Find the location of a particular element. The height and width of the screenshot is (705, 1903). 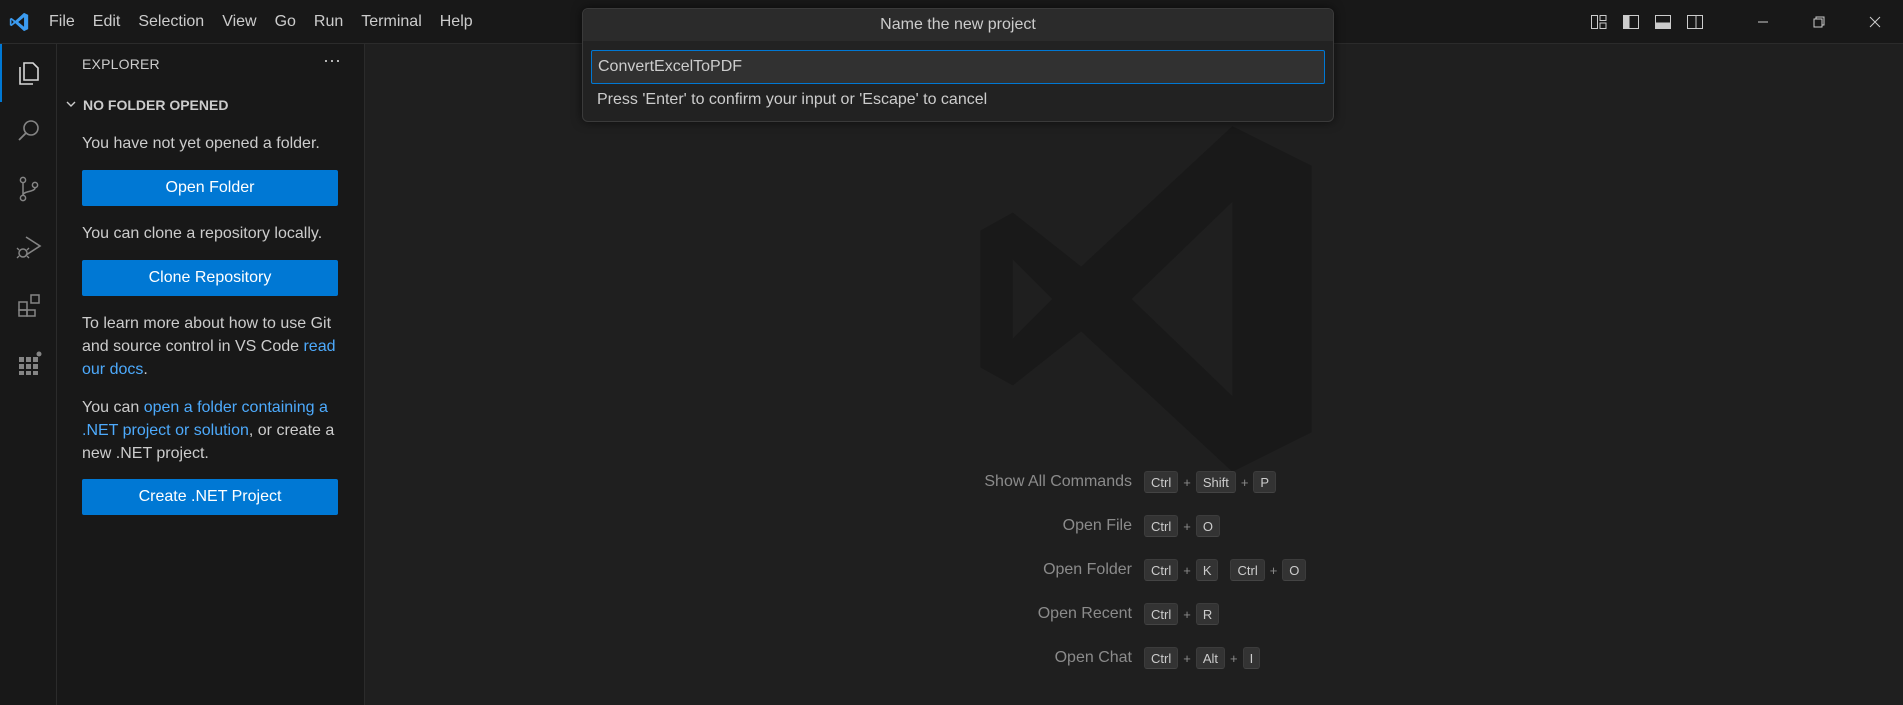

activity-source-control is located at coordinates (28, 189).